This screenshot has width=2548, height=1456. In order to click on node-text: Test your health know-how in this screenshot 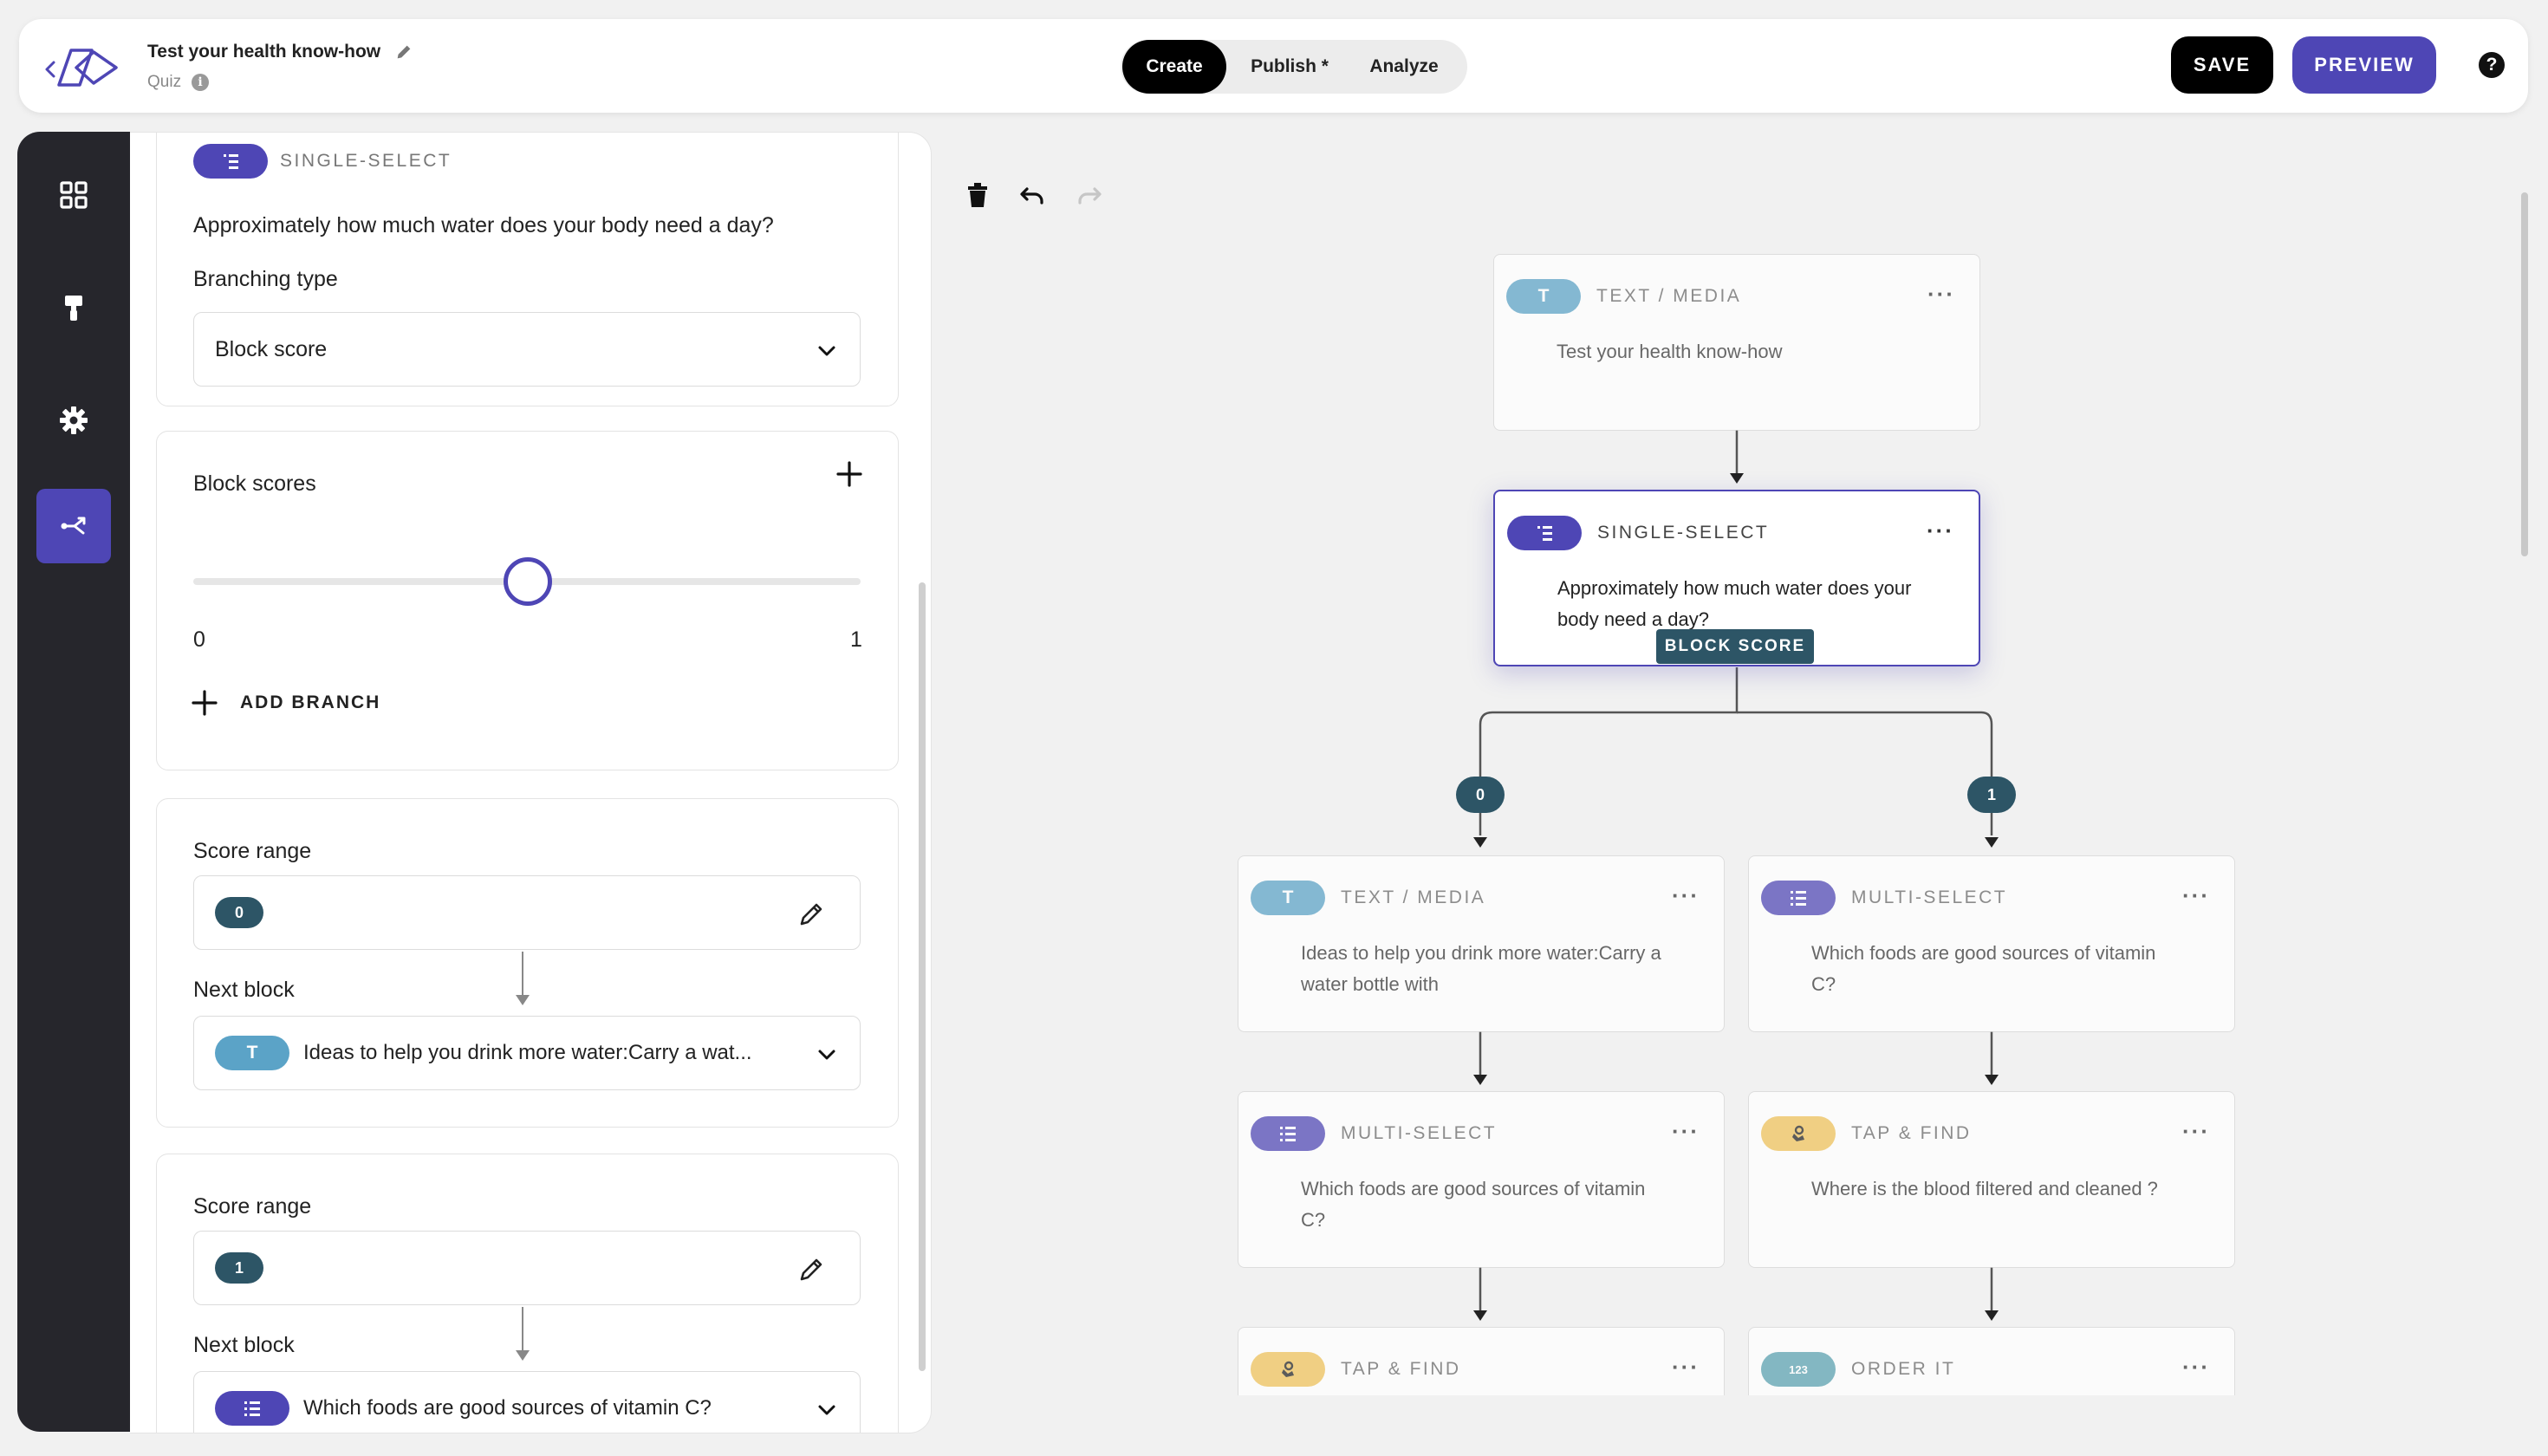, I will do `click(1670, 351)`.